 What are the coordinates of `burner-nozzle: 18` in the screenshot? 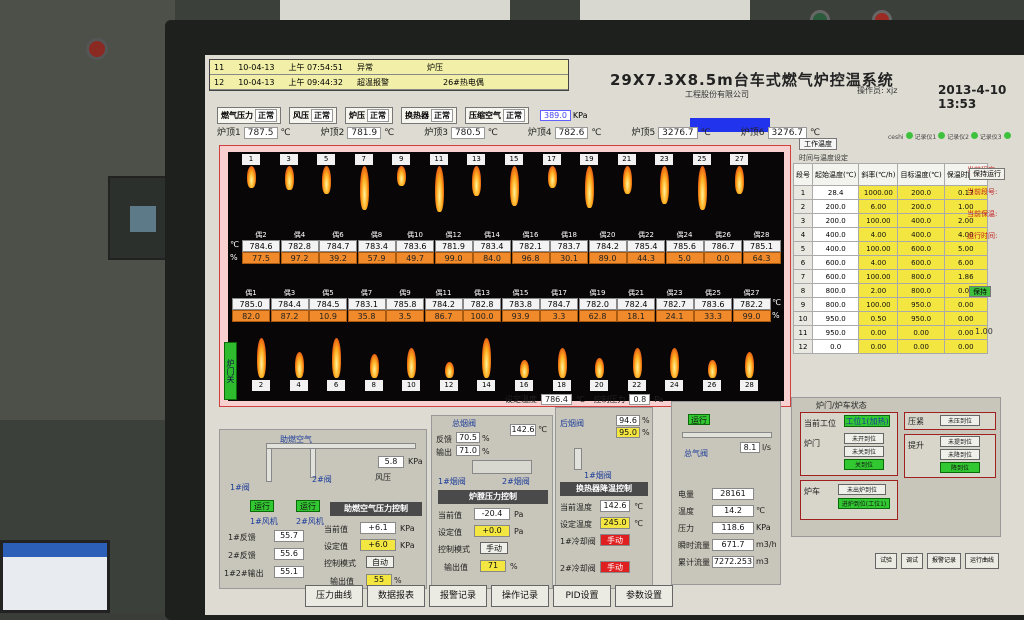 It's located at (561, 385).